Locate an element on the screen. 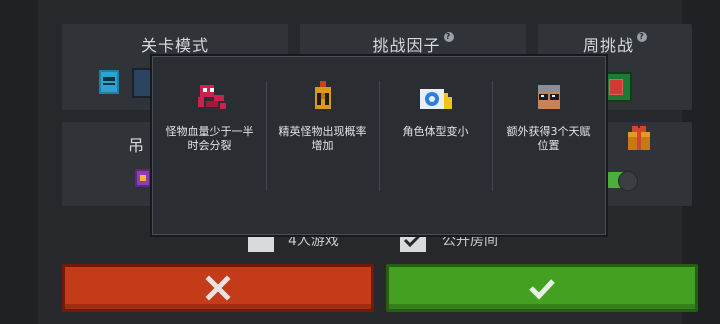  red-tentacle-monster-icon is located at coordinates (211, 97).